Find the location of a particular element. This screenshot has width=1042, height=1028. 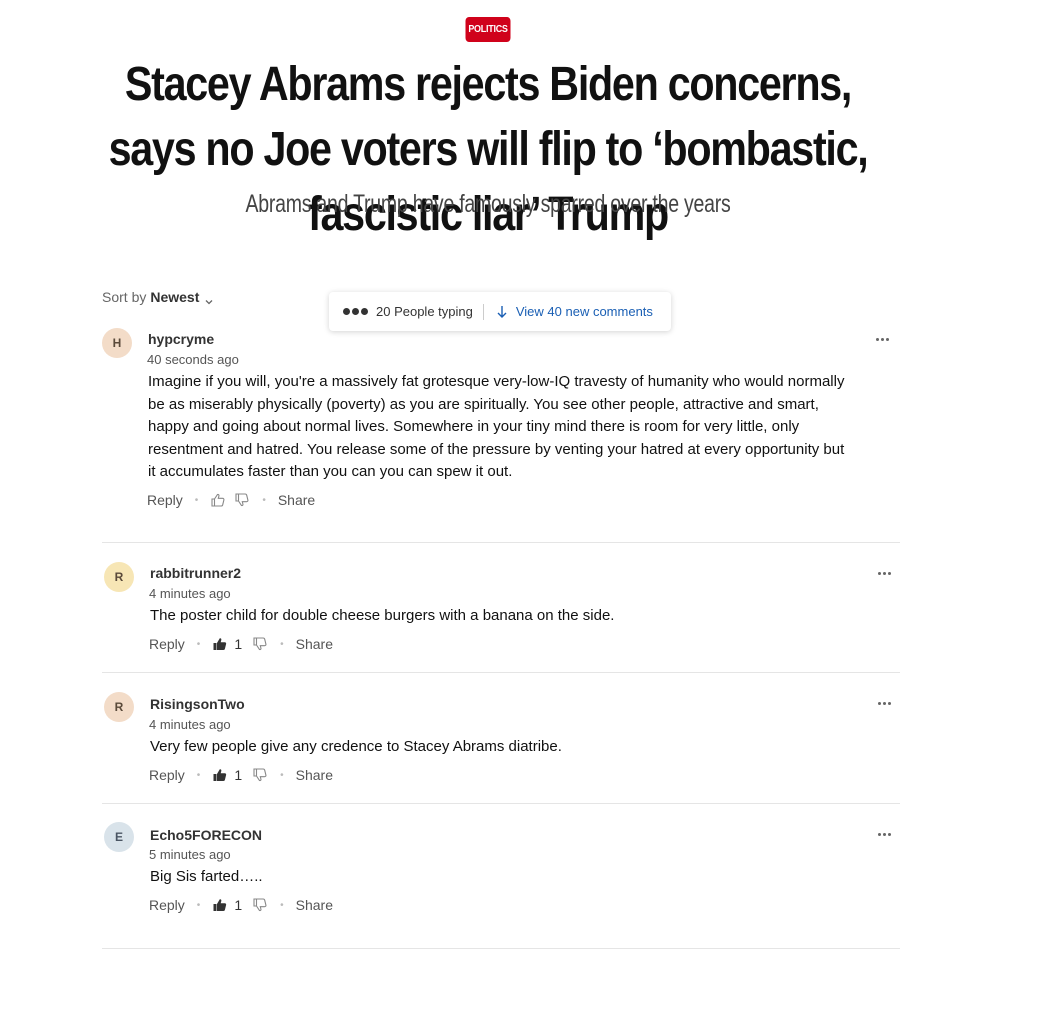

pill-divider is located at coordinates (483, 311).